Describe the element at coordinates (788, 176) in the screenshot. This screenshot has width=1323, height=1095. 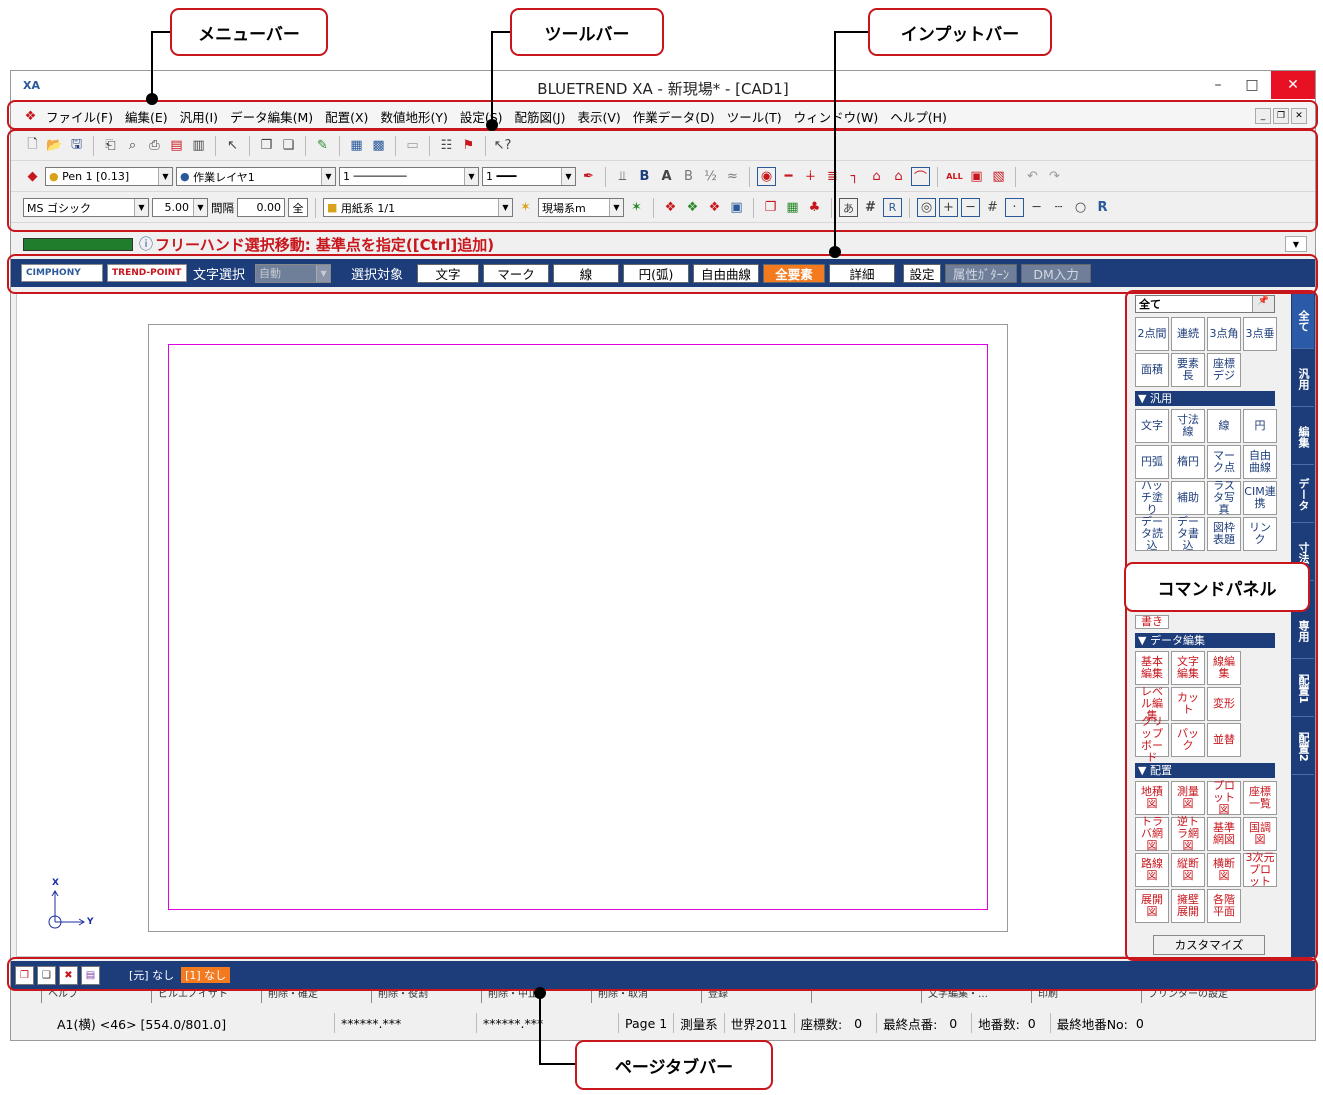
I see `line-icon: ━` at that location.